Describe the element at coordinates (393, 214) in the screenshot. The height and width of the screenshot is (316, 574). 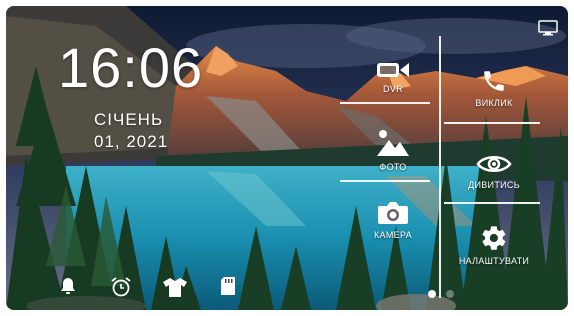
I see `camera-icon` at that location.